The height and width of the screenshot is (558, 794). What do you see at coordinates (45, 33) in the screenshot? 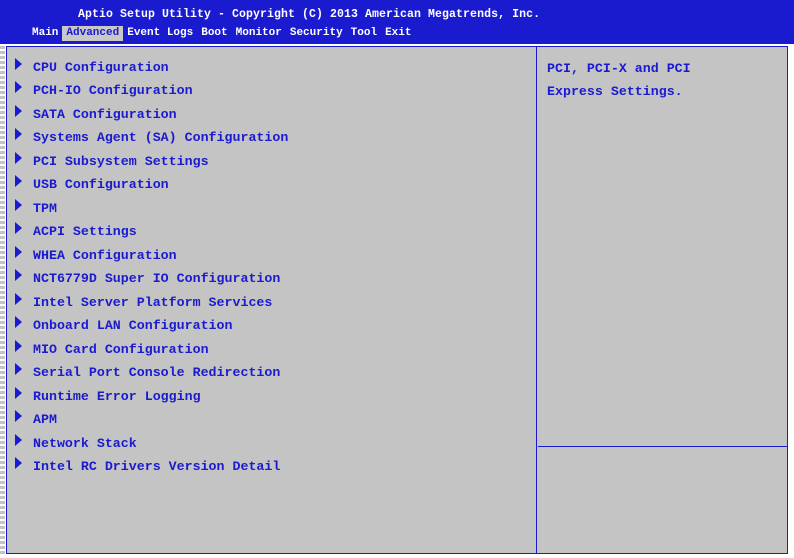
I see `tab-main: Main` at bounding box center [45, 33].